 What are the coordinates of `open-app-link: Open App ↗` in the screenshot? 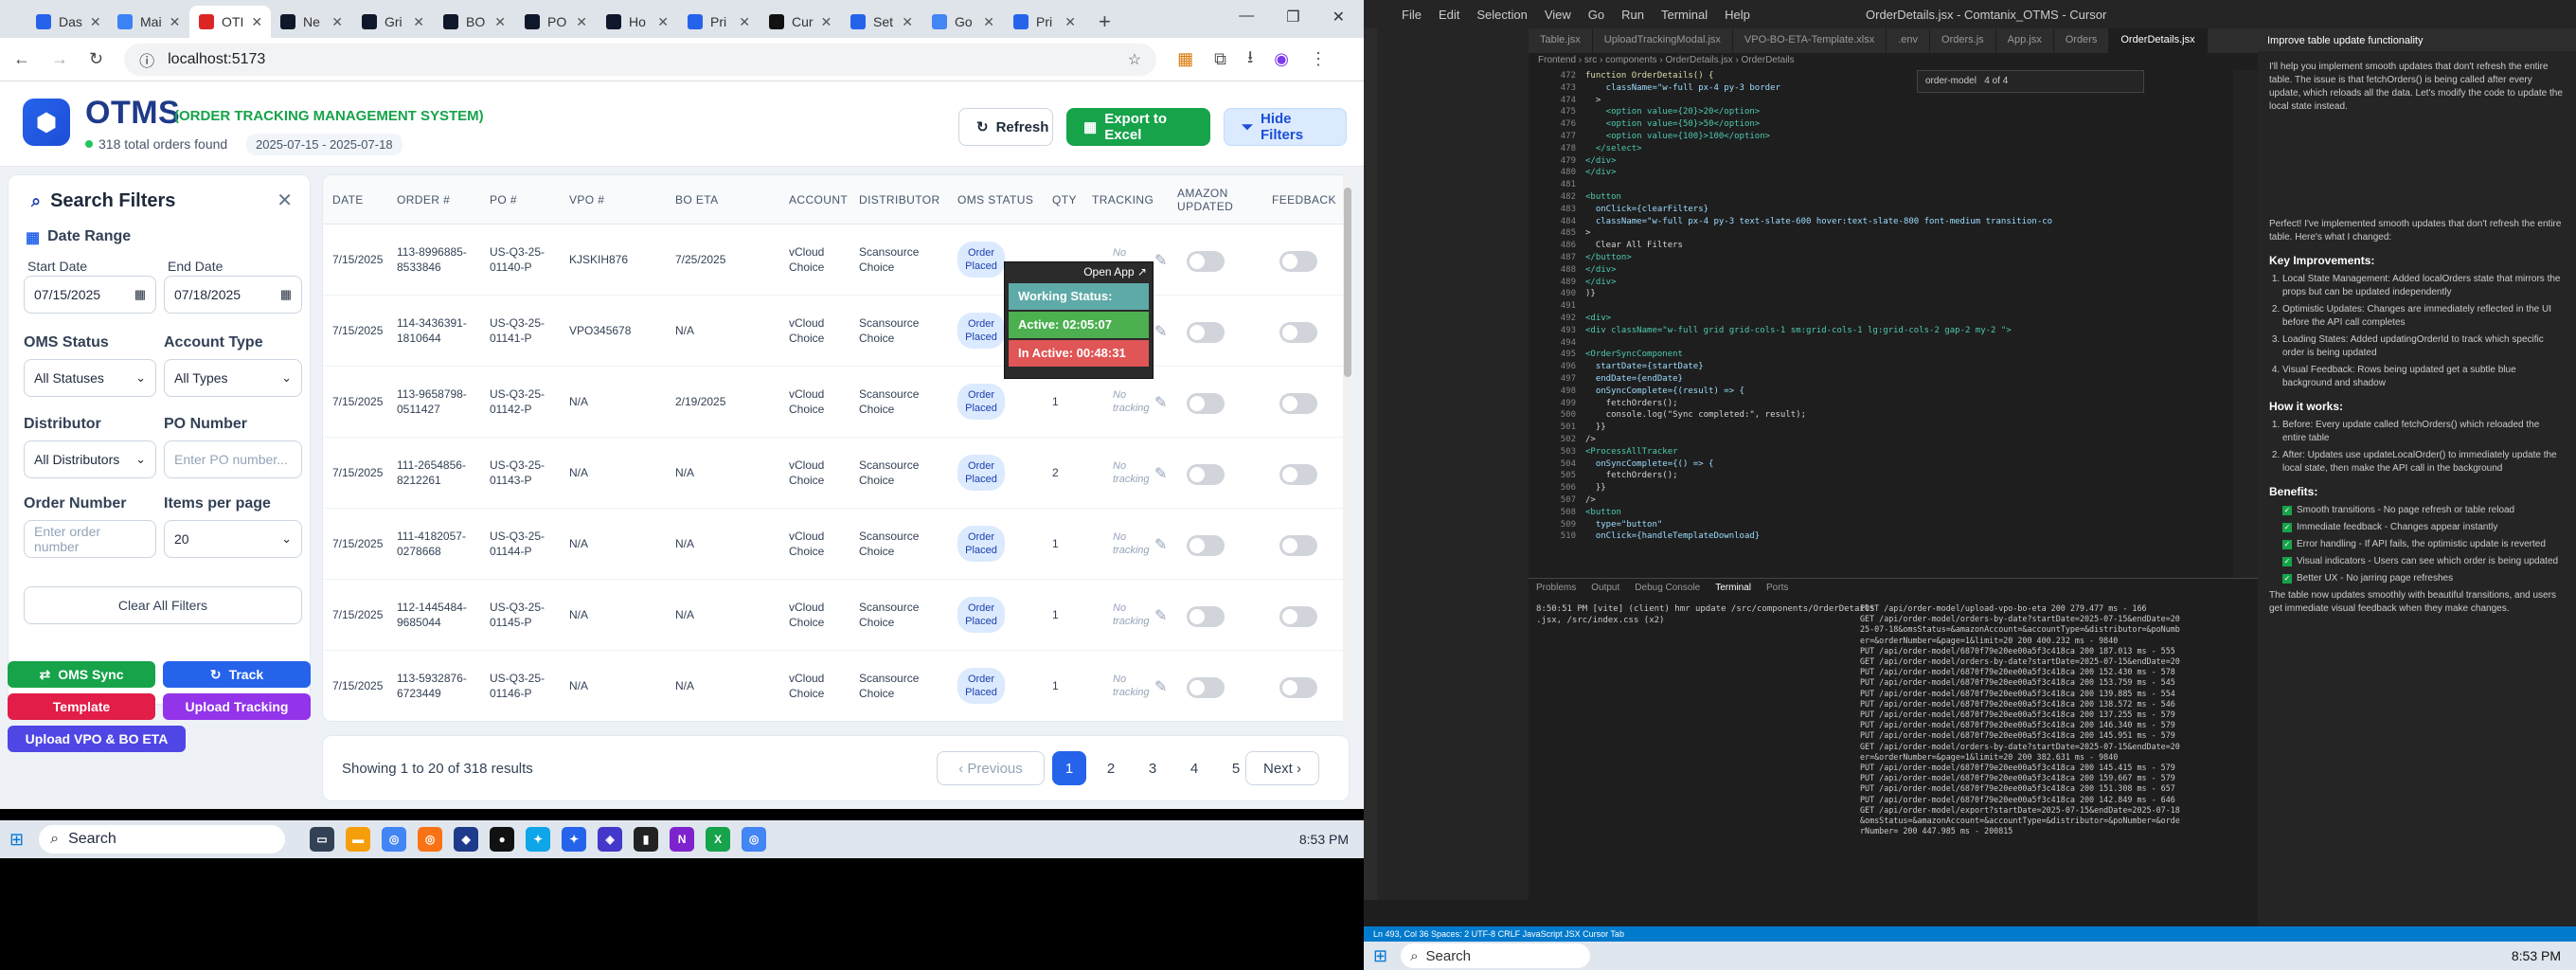 It's located at (1079, 271).